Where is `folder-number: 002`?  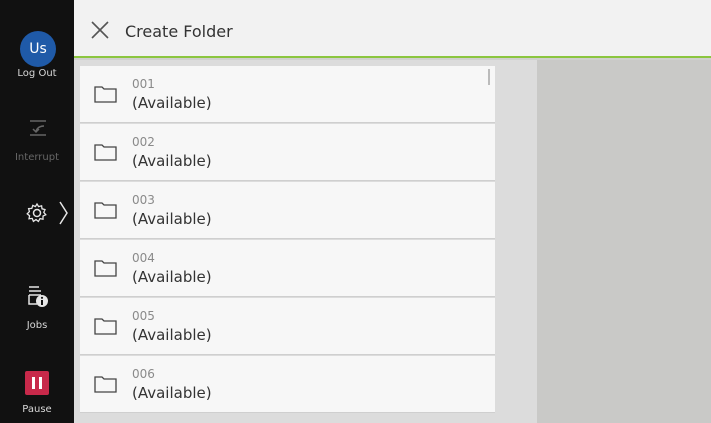 folder-number: 002 is located at coordinates (143, 142).